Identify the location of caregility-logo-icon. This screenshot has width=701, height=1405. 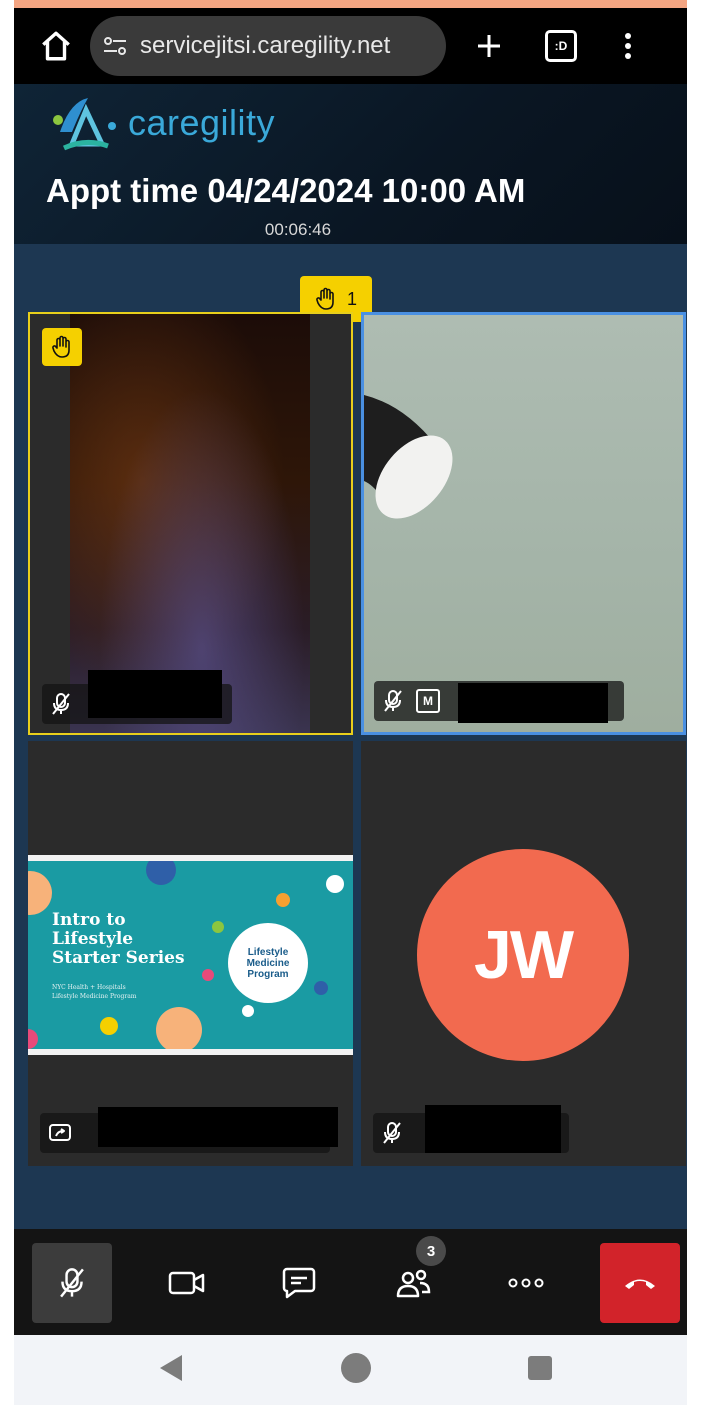
(84, 124).